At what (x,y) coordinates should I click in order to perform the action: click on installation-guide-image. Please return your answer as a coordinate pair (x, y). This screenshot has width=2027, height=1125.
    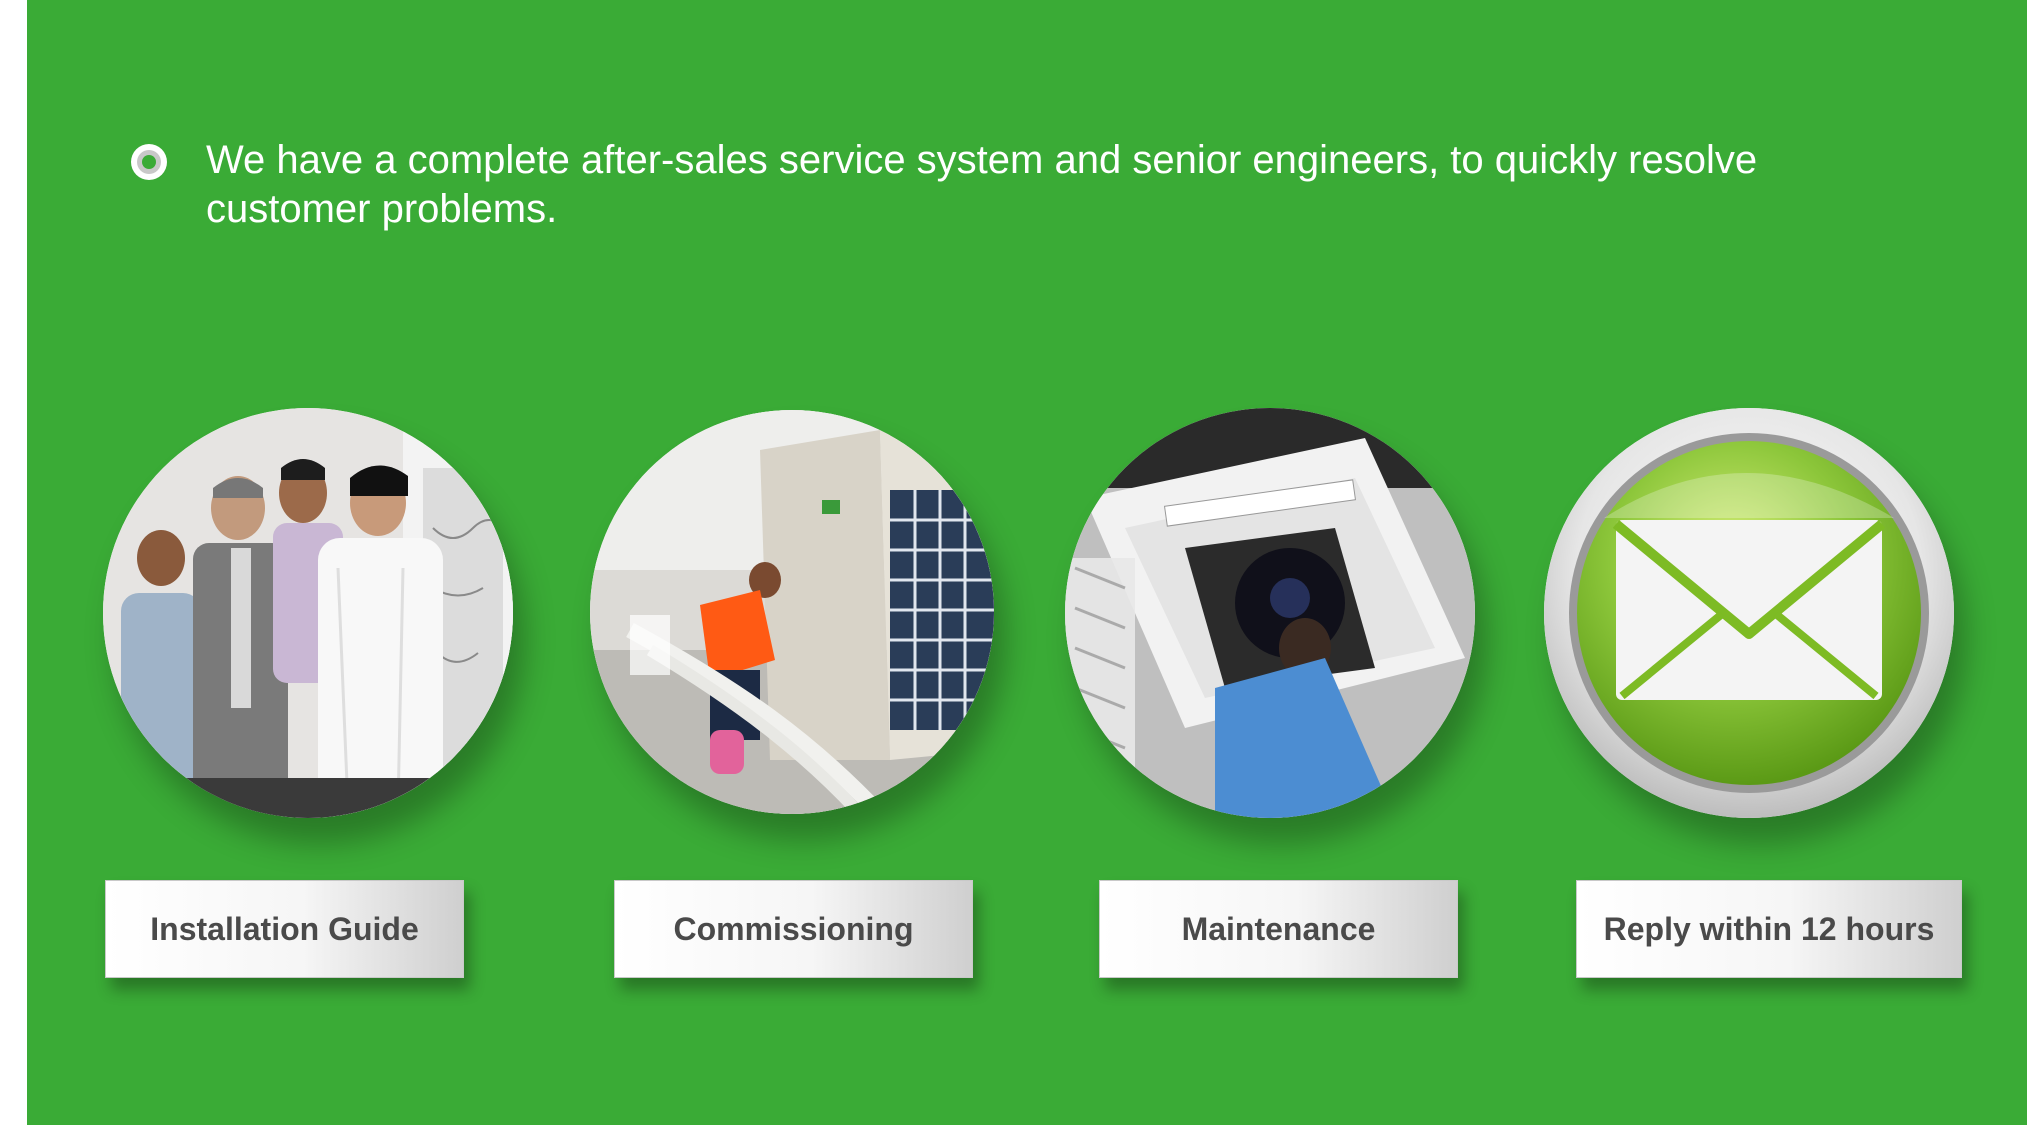
    Looking at the image, I should click on (308, 613).